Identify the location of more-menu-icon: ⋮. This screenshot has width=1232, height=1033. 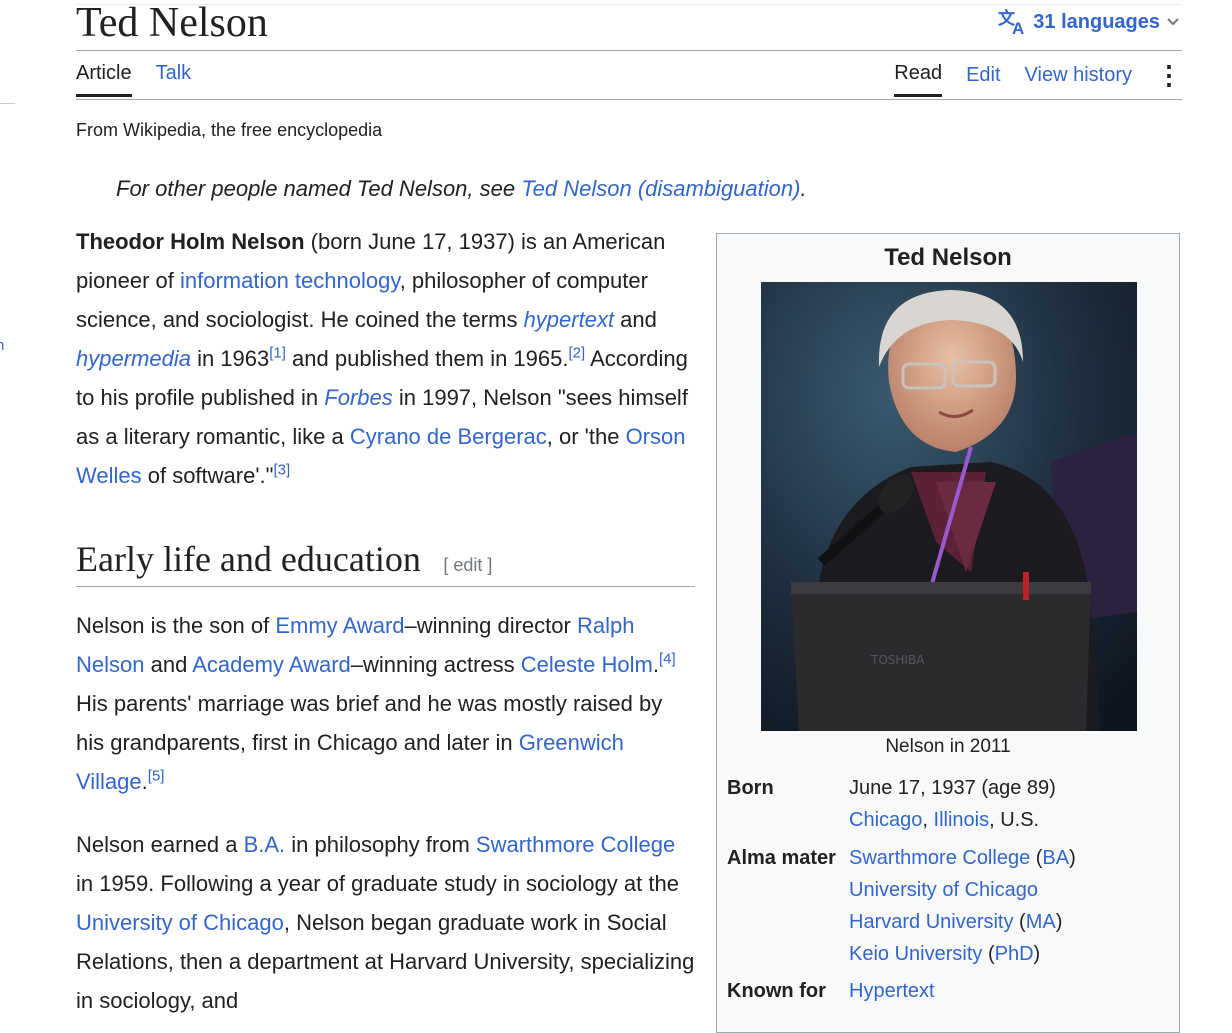
(1169, 78).